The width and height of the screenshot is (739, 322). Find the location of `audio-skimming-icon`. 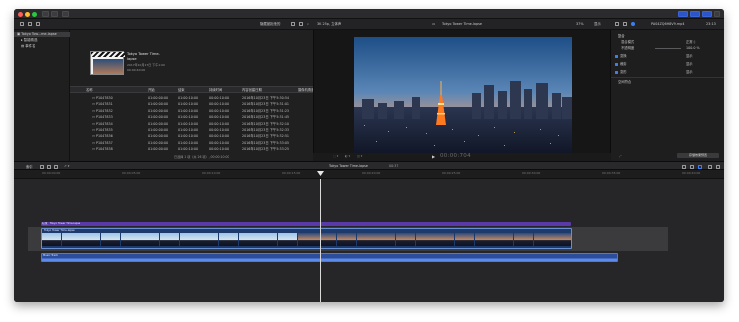

audio-skimming-icon is located at coordinates (684, 166).